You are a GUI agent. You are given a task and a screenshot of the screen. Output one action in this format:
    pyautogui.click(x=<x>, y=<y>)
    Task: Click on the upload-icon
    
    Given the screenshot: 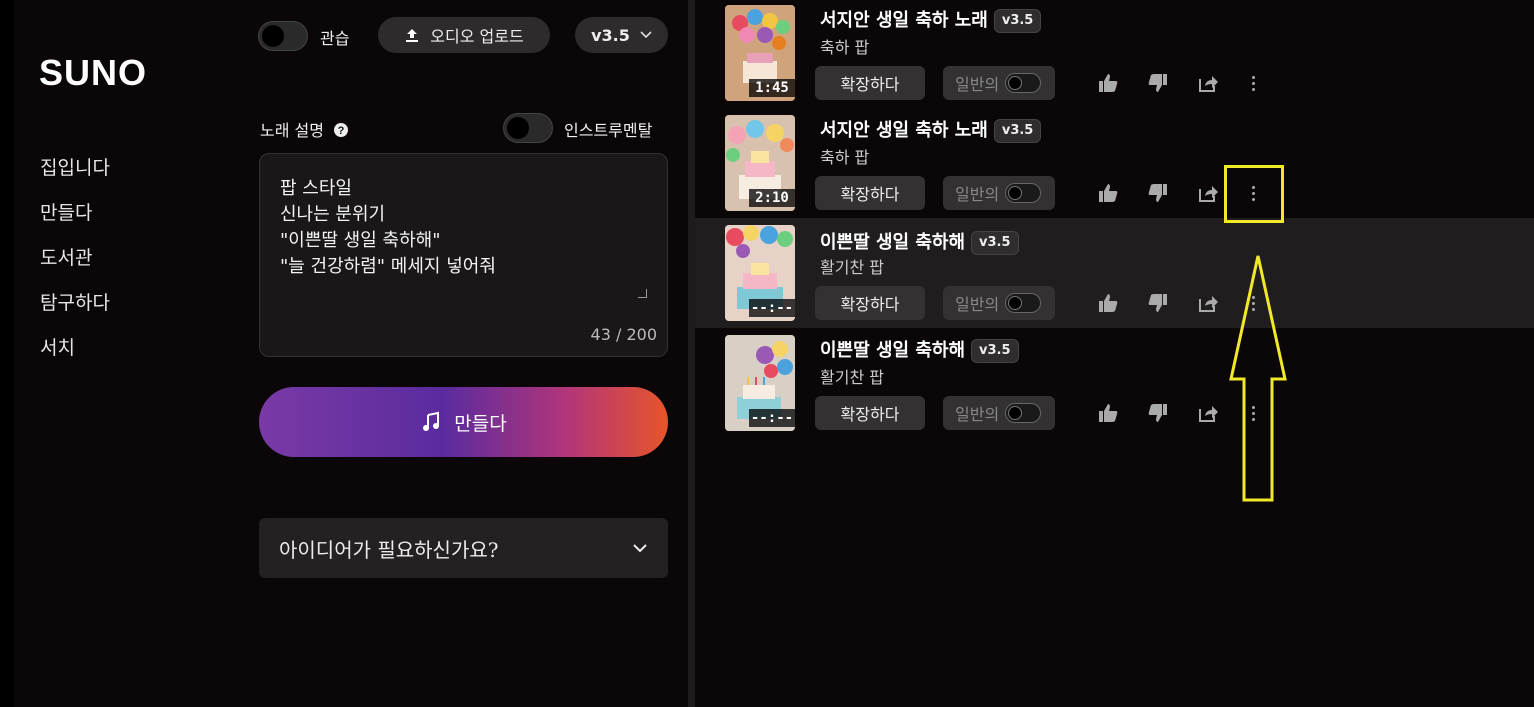 What is the action you would take?
    pyautogui.click(x=412, y=35)
    